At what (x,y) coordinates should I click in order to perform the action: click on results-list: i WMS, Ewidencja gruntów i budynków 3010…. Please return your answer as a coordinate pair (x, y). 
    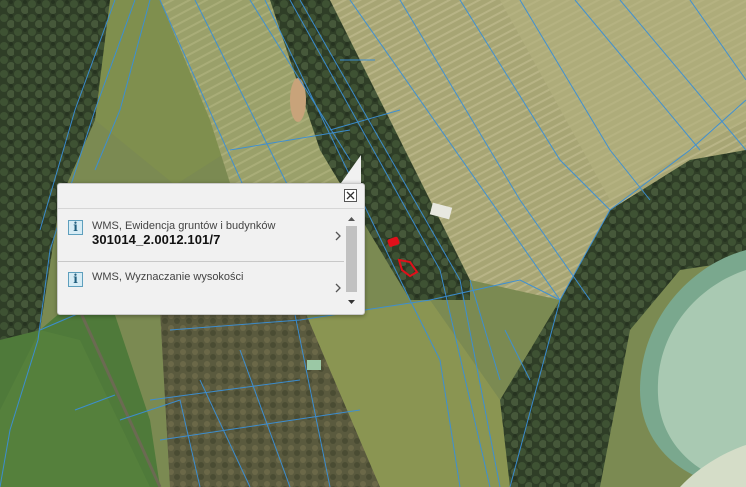
    Looking at the image, I should click on (201, 260).